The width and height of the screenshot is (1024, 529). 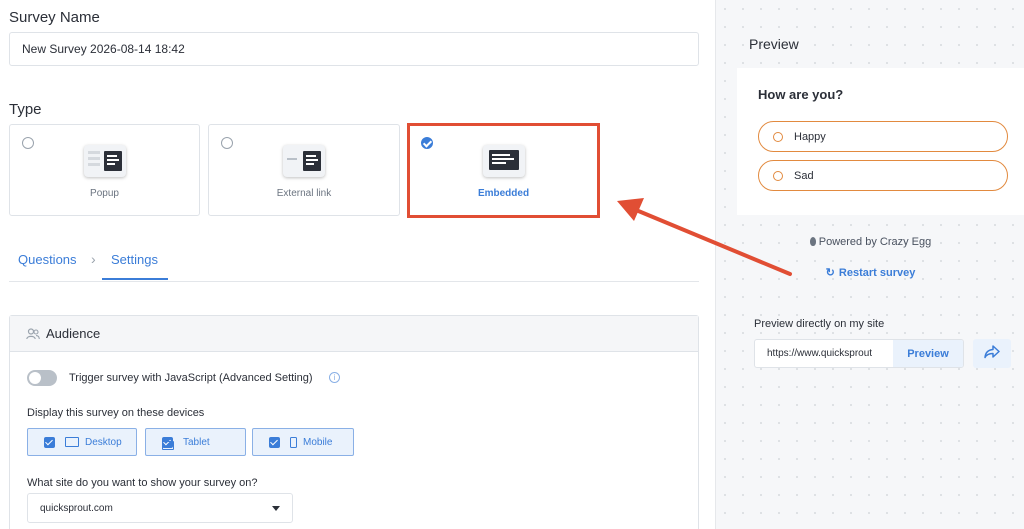 I want to click on restart-icon: ↻, so click(x=830, y=273).